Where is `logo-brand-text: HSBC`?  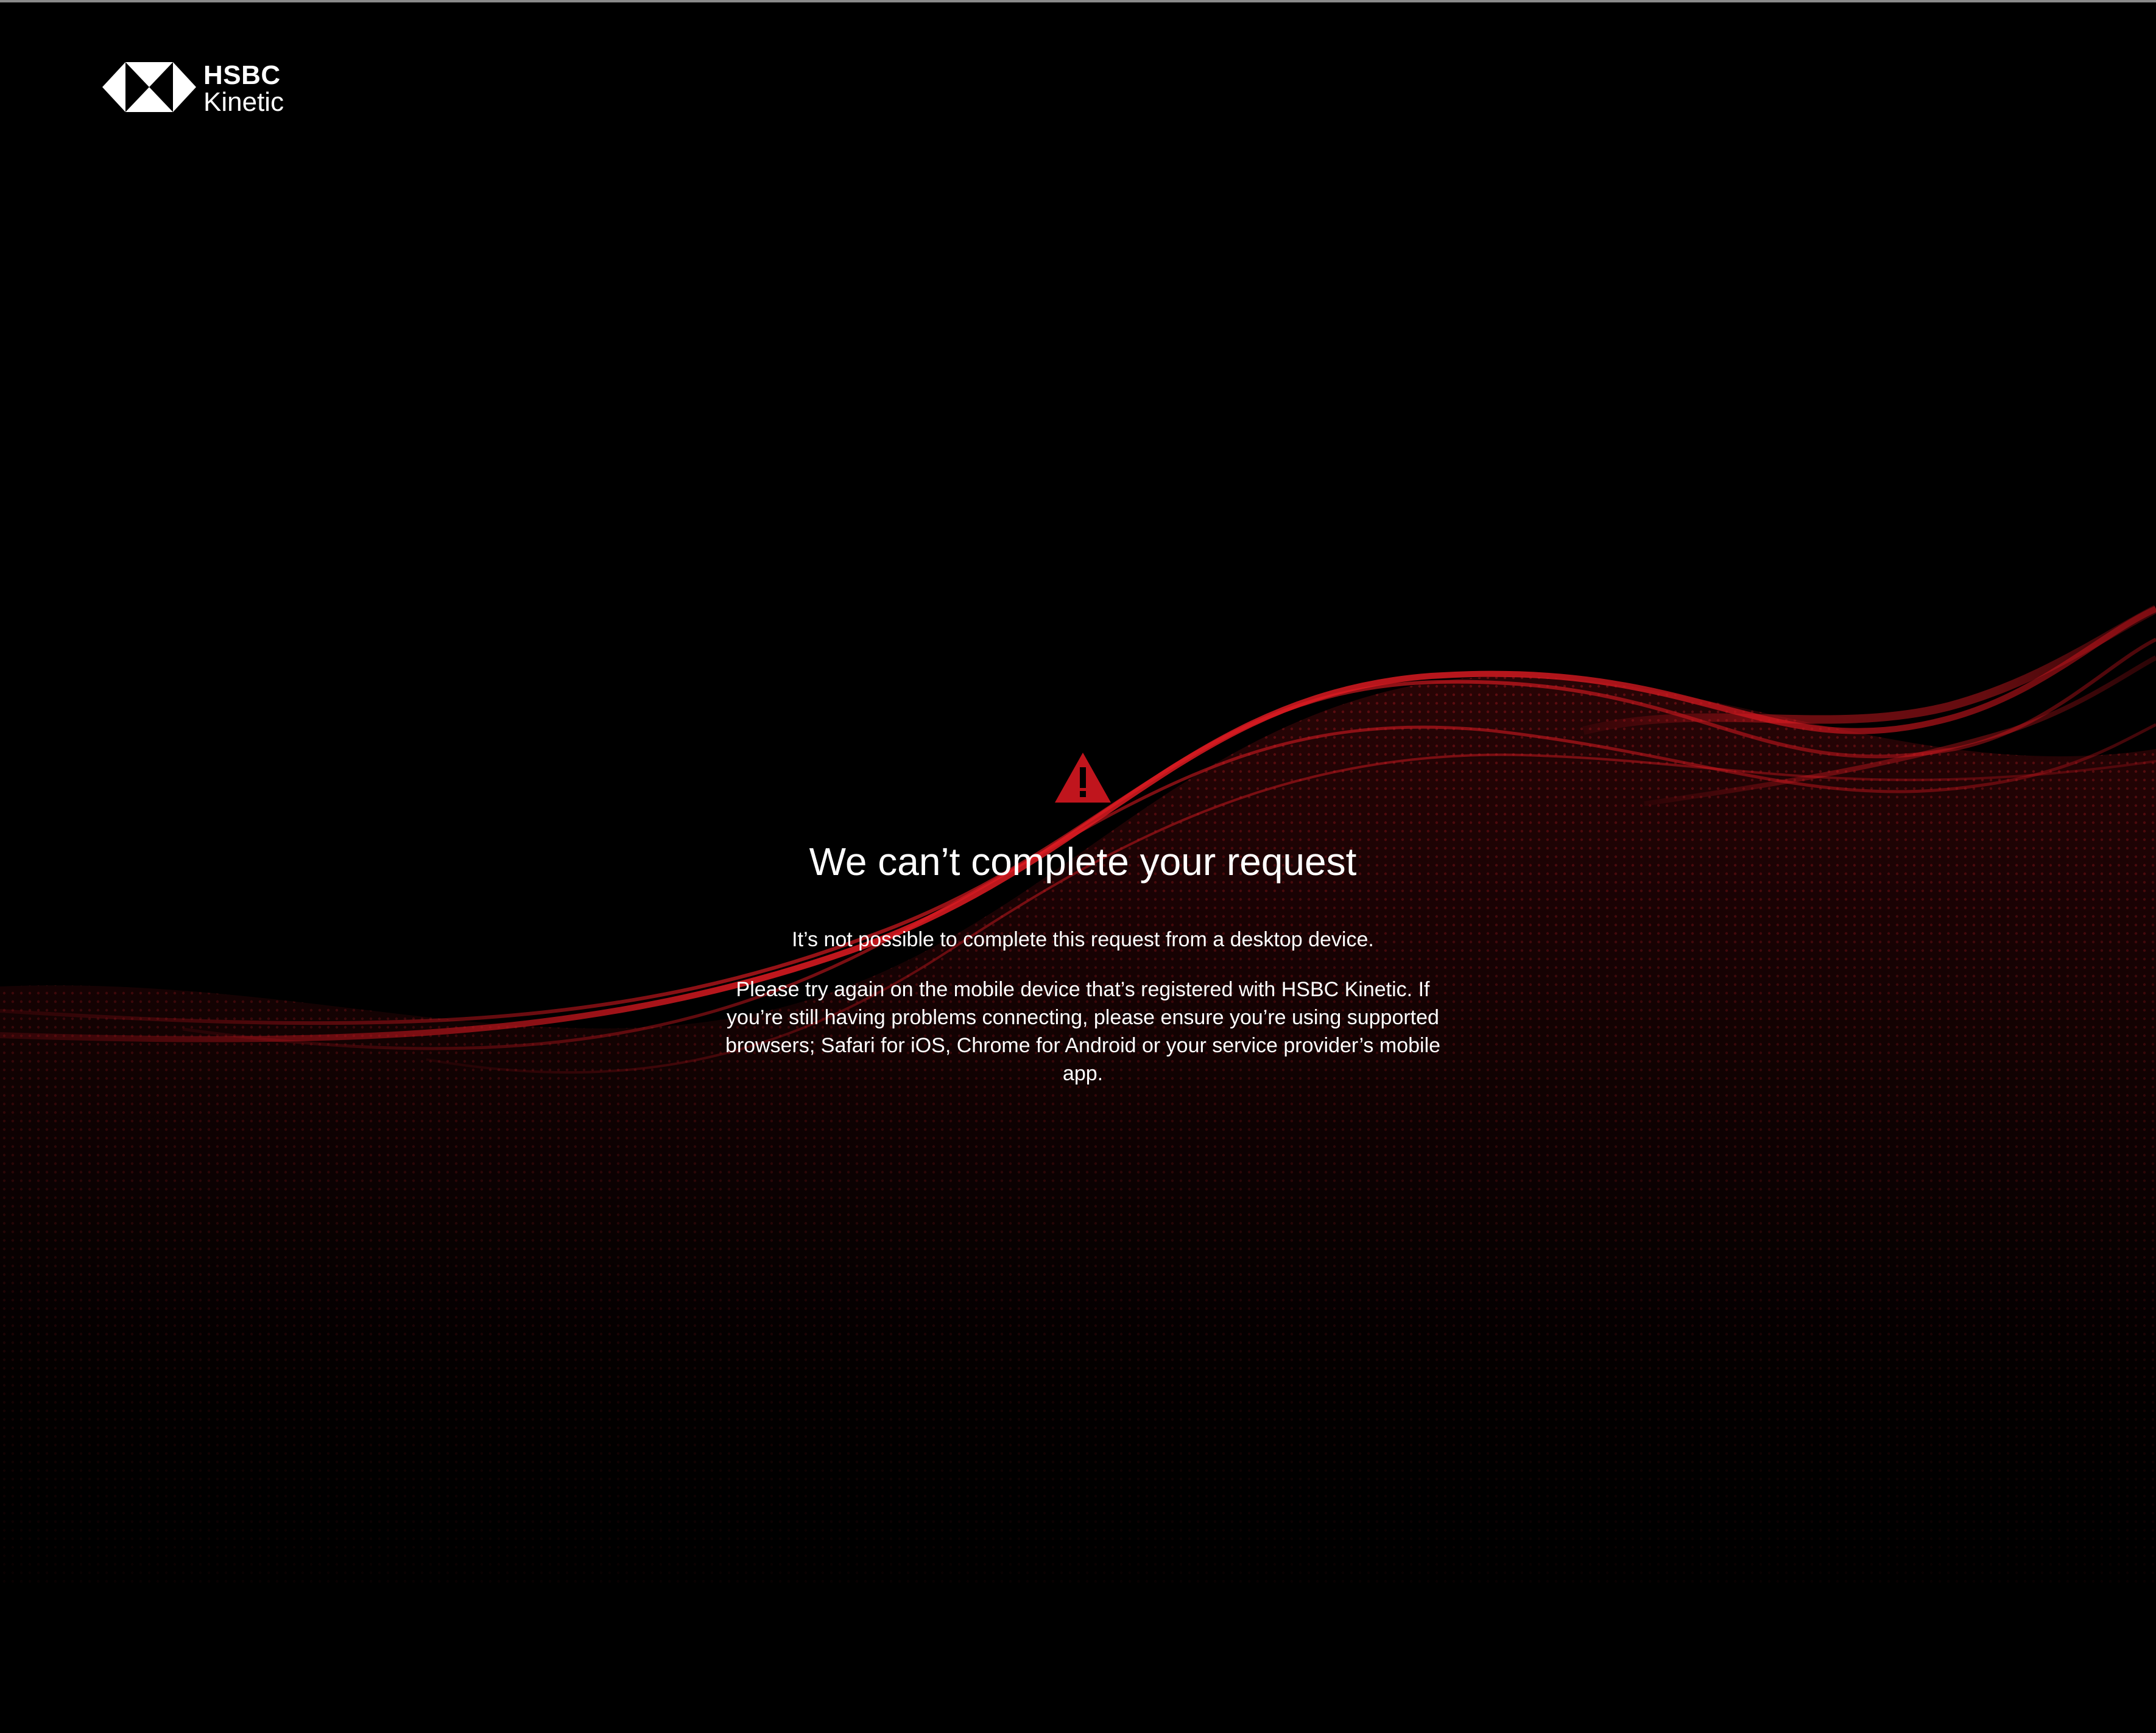
logo-brand-text: HSBC is located at coordinates (242, 75).